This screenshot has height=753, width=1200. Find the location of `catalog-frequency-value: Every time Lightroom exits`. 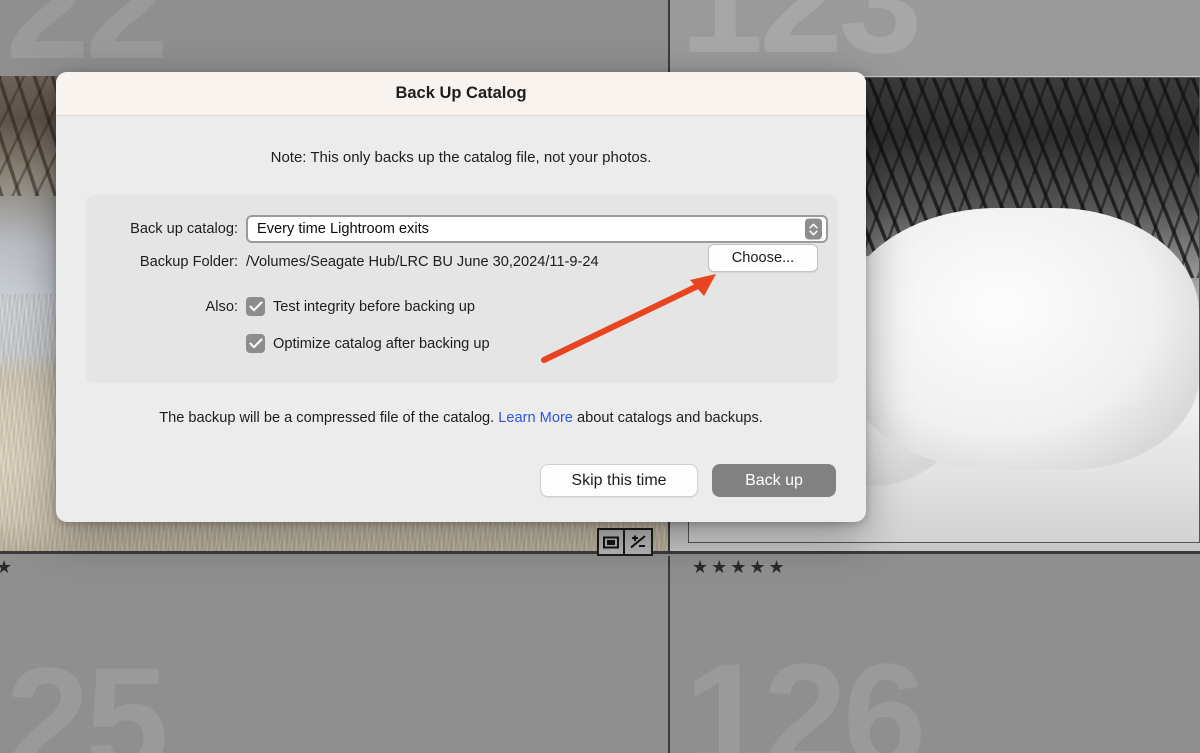

catalog-frequency-value: Every time Lightroom exits is located at coordinates (343, 229).